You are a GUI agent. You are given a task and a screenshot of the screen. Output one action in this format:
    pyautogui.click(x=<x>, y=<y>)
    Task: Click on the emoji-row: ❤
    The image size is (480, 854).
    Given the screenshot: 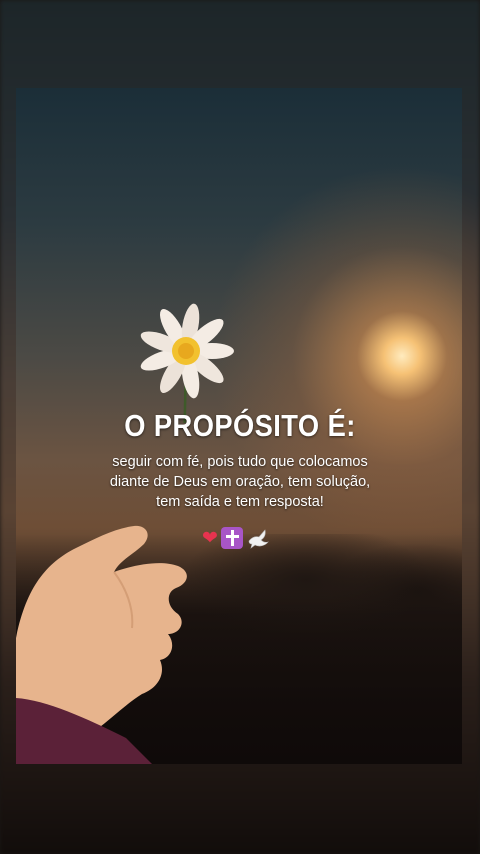 What is the action you would take?
    pyautogui.click(x=236, y=538)
    